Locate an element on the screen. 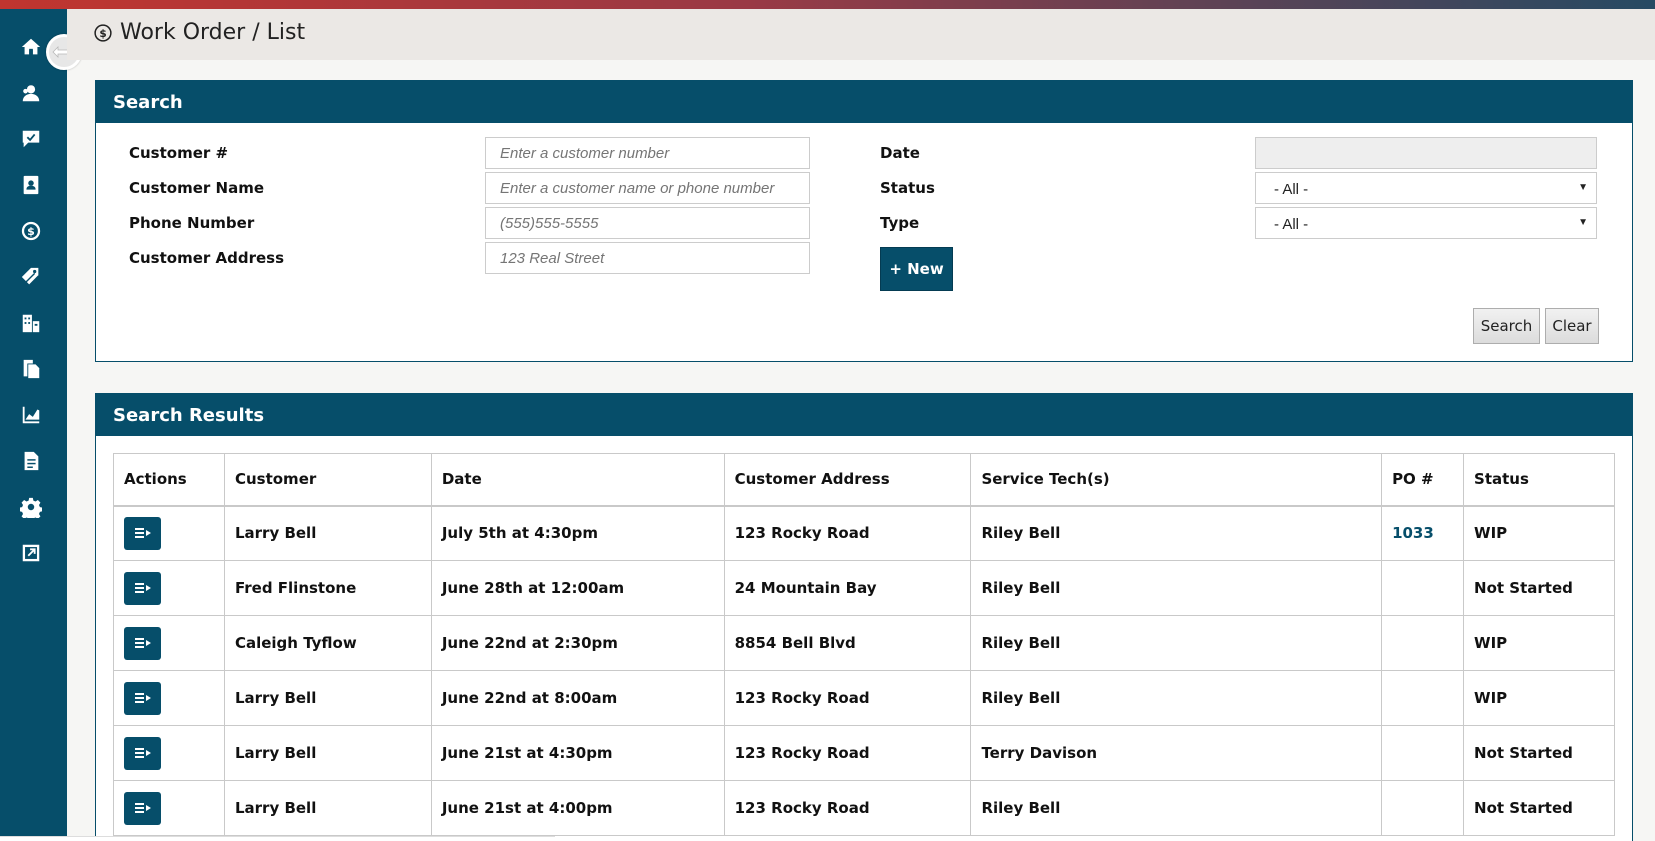  column-header: Date is located at coordinates (577, 480).